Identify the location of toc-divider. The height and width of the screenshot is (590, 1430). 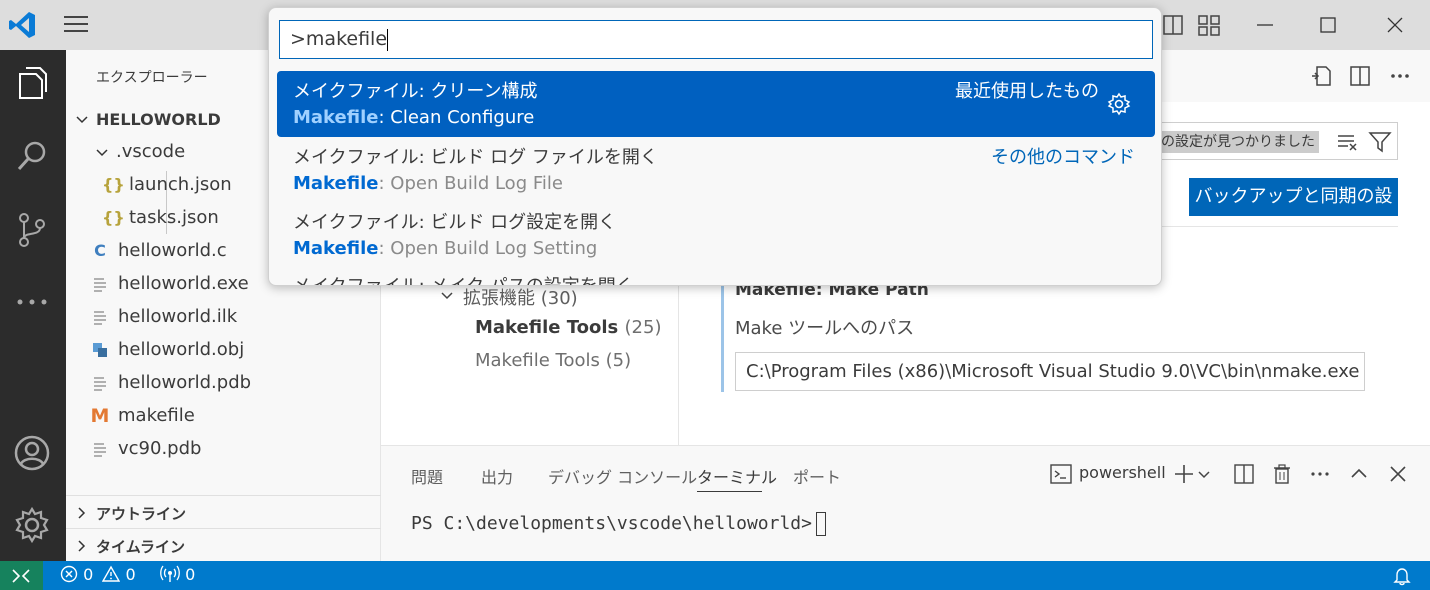
(678, 362).